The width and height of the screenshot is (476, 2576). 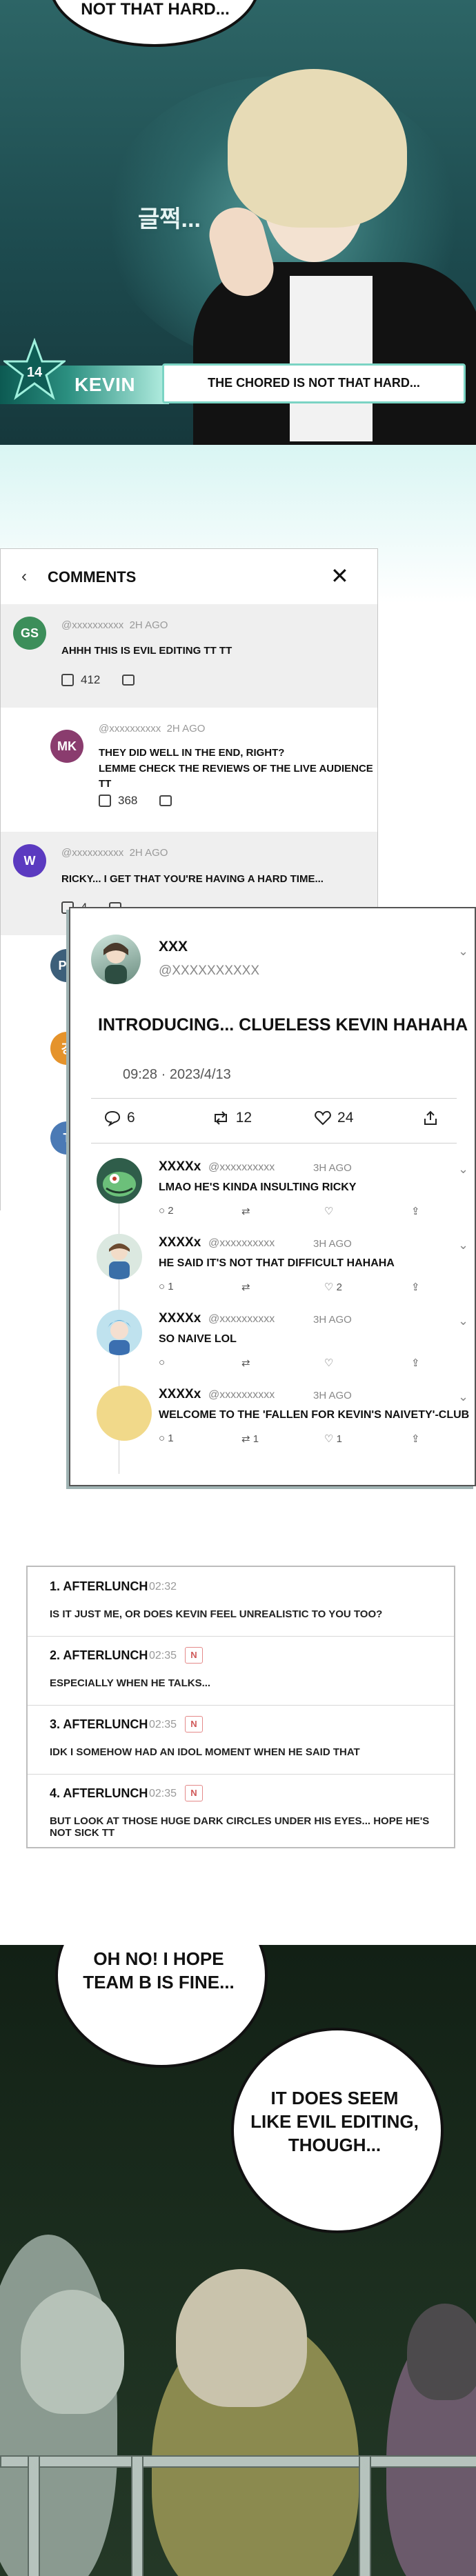 What do you see at coordinates (430, 1118) in the screenshot?
I see `share-icon` at bounding box center [430, 1118].